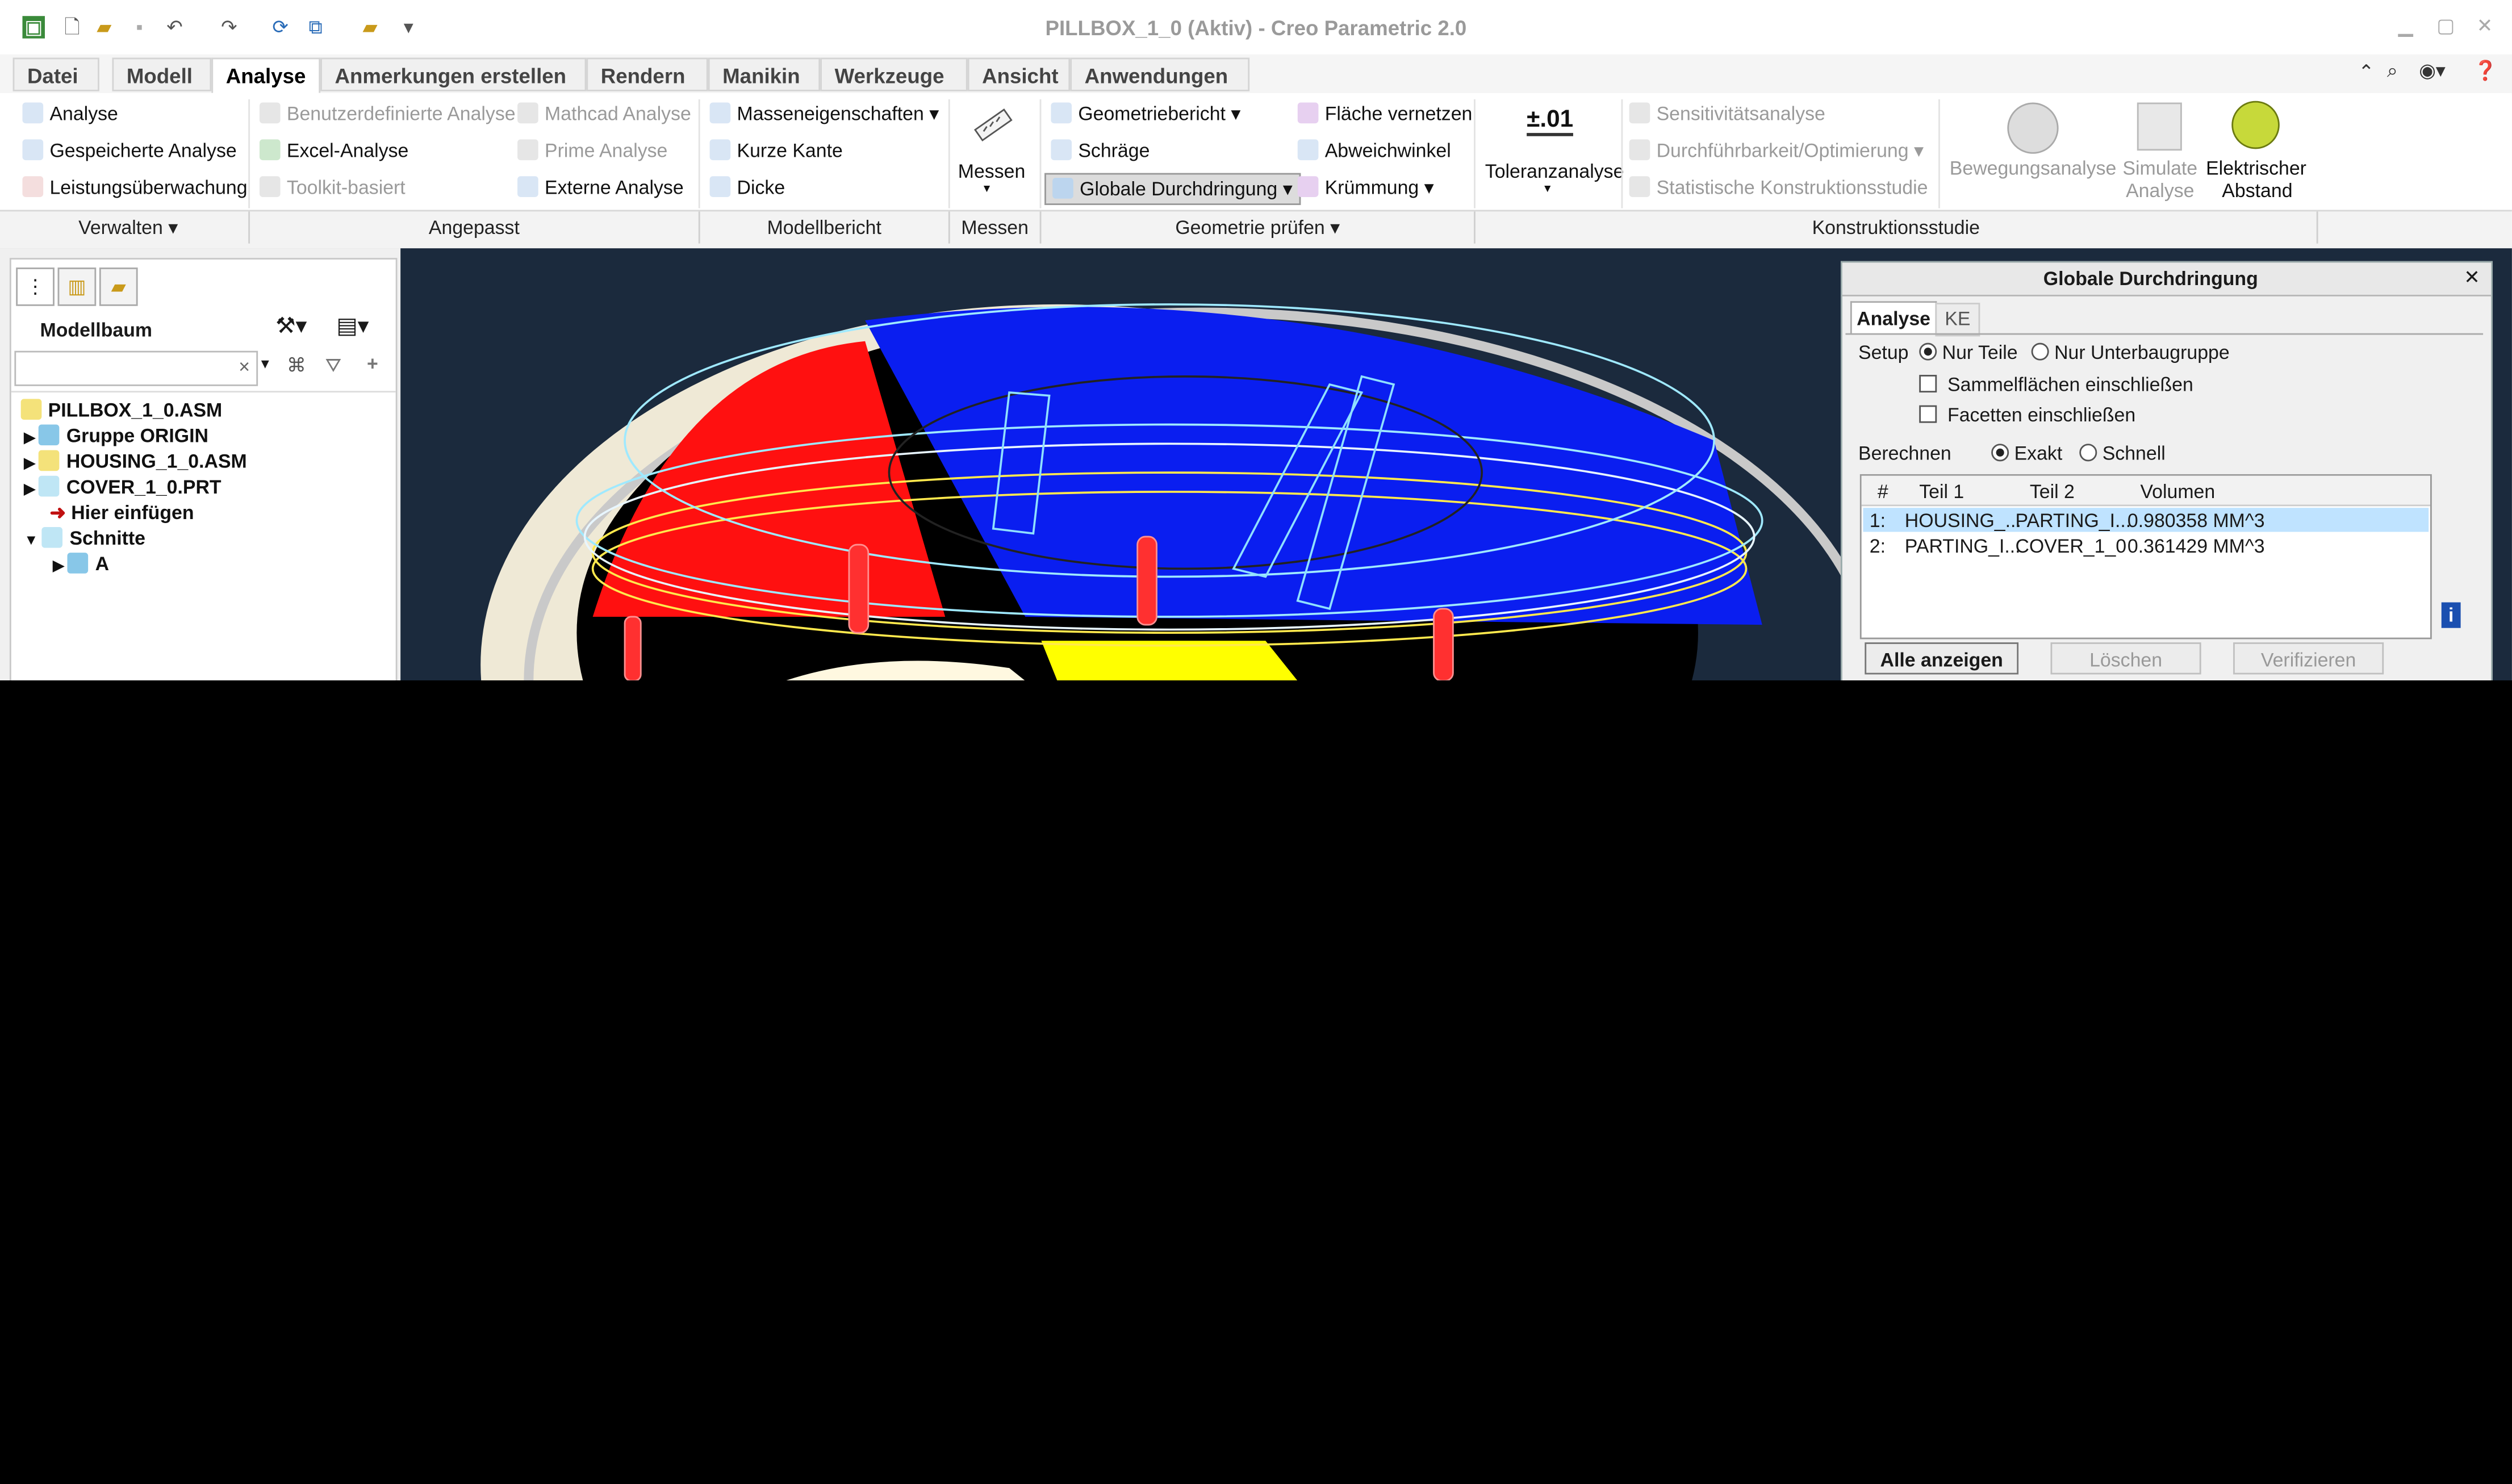 The height and width of the screenshot is (1484, 2512). I want to click on benutzerdefinierte-button: Benutzerdefinierte Analyse, so click(387, 113).